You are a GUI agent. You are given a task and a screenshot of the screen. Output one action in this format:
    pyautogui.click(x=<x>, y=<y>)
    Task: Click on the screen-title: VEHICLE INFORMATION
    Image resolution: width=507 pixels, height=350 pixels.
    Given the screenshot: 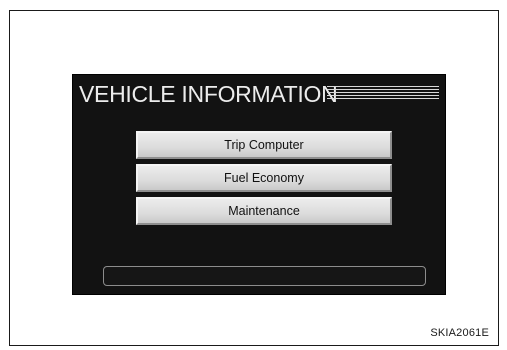 What is the action you would take?
    pyautogui.click(x=208, y=94)
    